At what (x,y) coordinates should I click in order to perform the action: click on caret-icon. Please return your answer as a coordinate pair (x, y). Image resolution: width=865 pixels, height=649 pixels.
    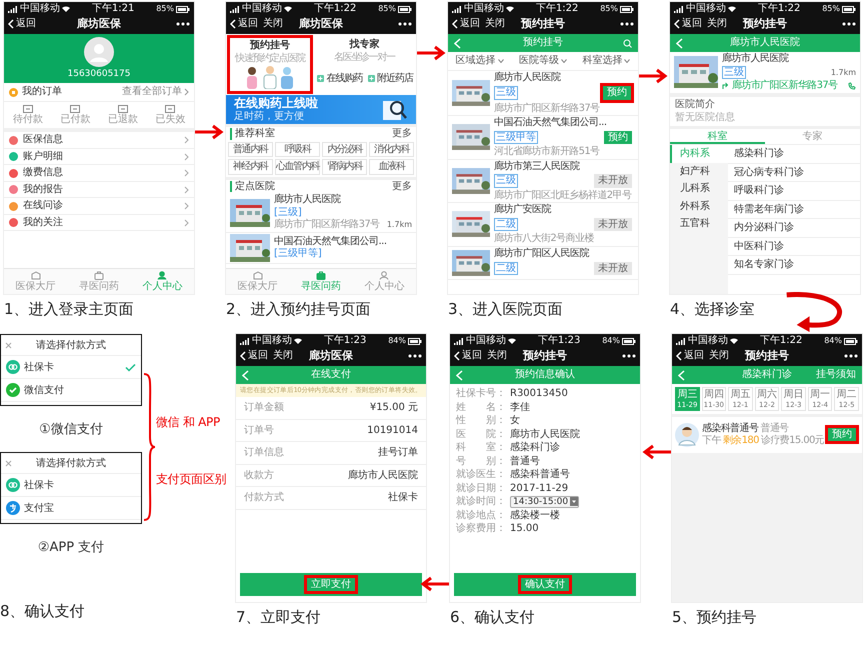
    Looking at the image, I should click on (627, 60).